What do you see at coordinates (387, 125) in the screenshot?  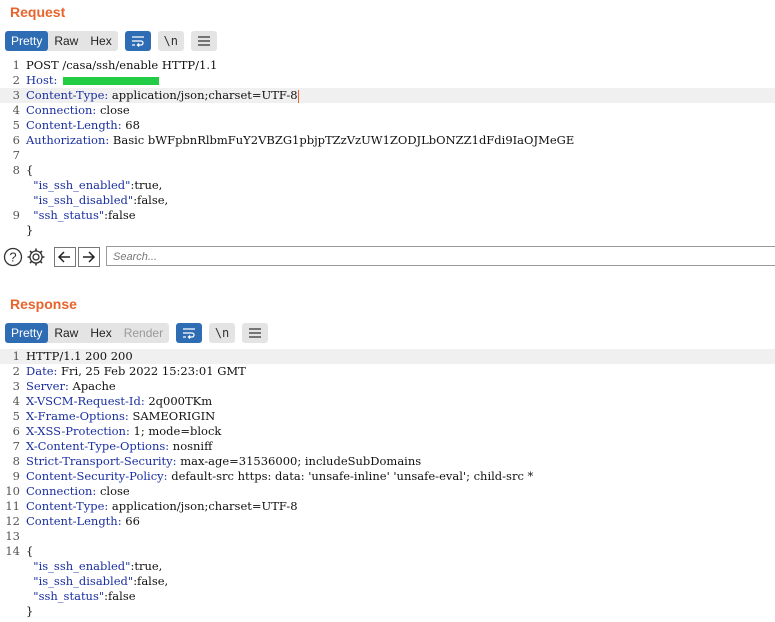 I see `code-line: 5 Content-Length: 68` at bounding box center [387, 125].